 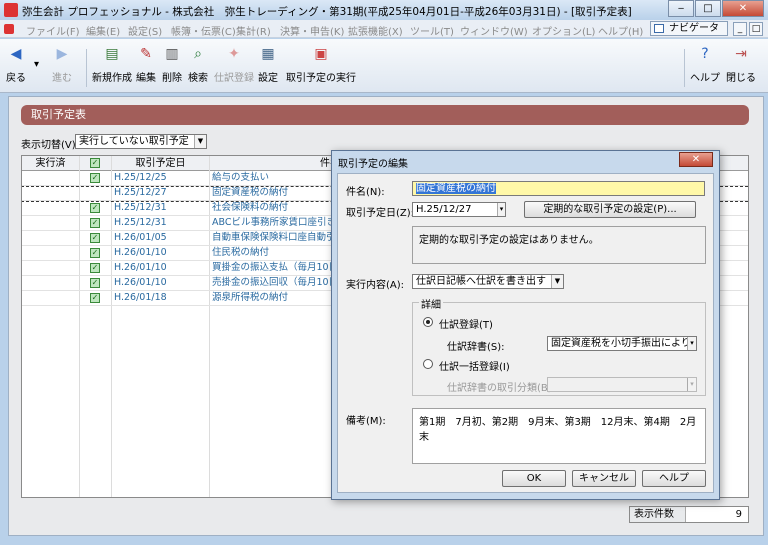 I want to click on mdi-restore-button: □, so click(x=756, y=29).